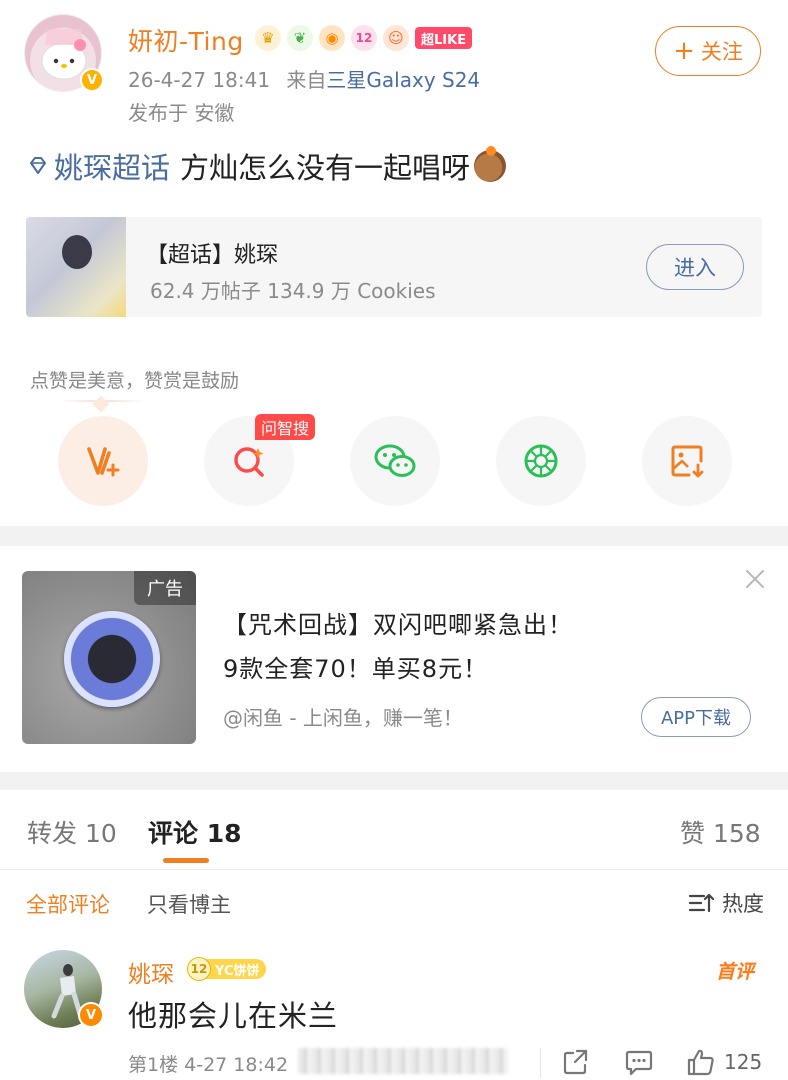 This screenshot has width=788, height=1080. What do you see at coordinates (701, 1062) in the screenshot?
I see `thumbs-up-icon` at bounding box center [701, 1062].